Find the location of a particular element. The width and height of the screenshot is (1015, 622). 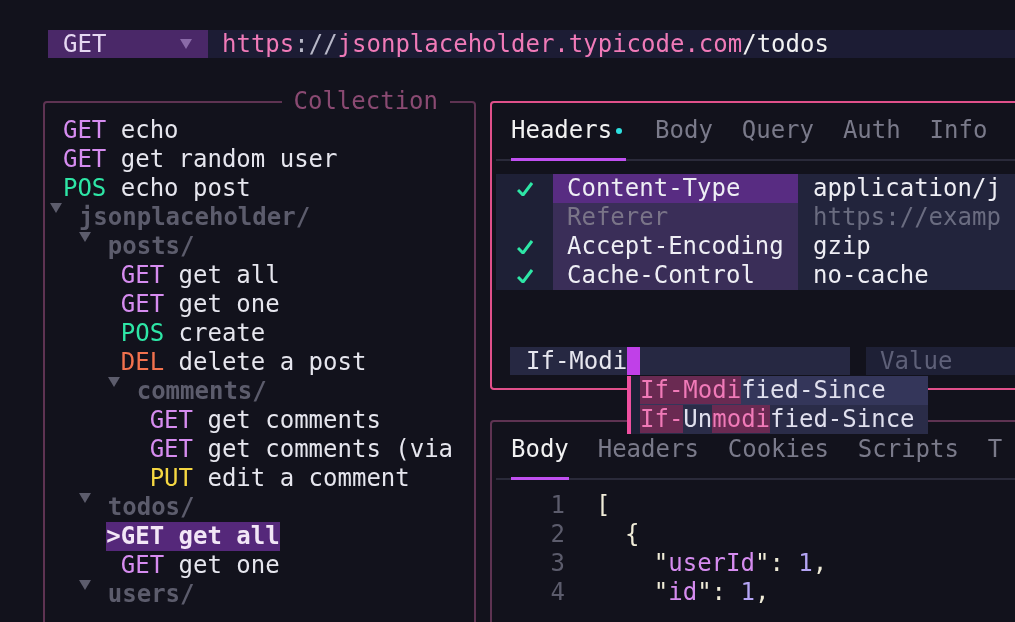

request-item: DEL delete a post is located at coordinates (236, 362).